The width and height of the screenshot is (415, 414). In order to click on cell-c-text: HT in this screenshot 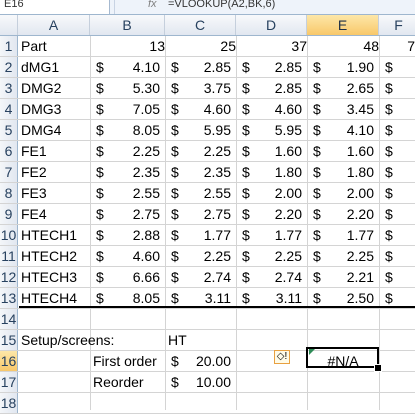, I will do `click(177, 340)`.